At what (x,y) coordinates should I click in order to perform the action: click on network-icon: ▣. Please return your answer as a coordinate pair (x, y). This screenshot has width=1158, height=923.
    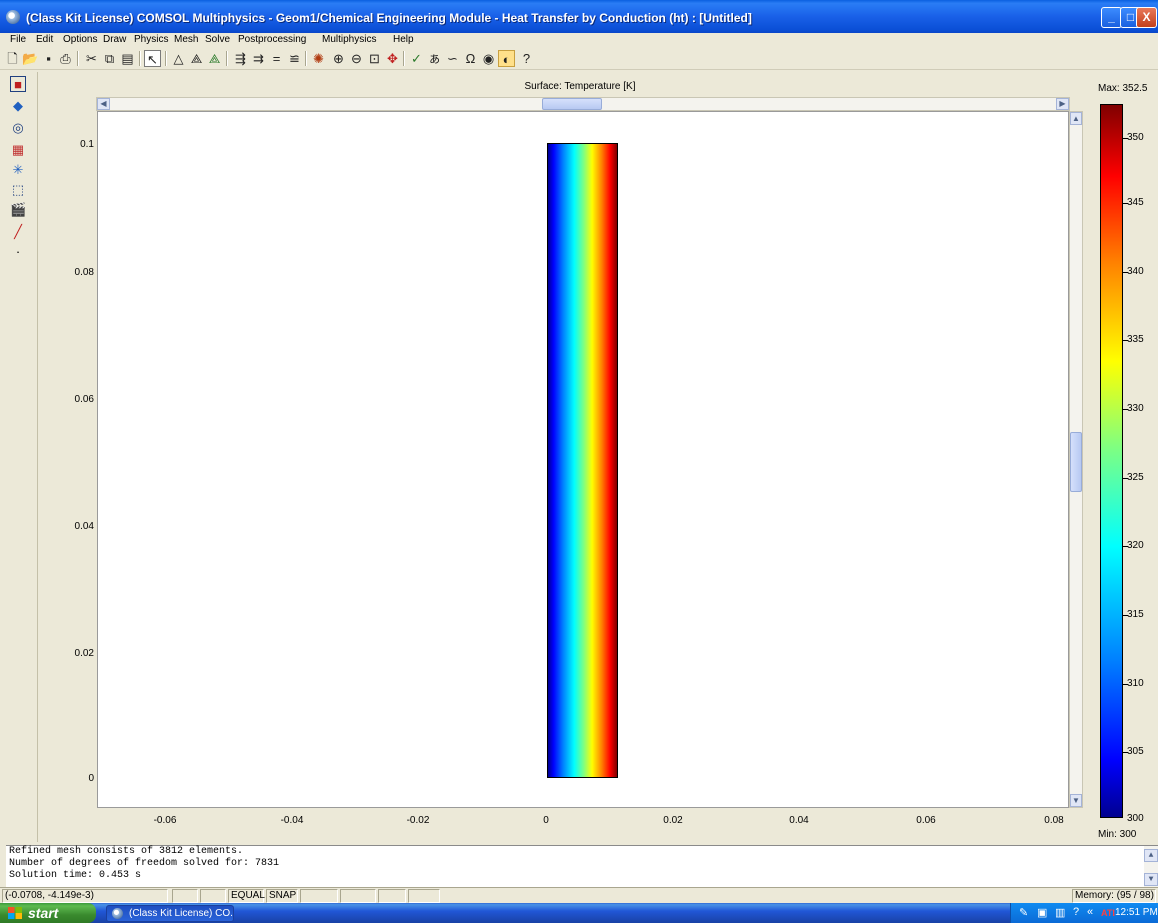
    Looking at the image, I should click on (1042, 912).